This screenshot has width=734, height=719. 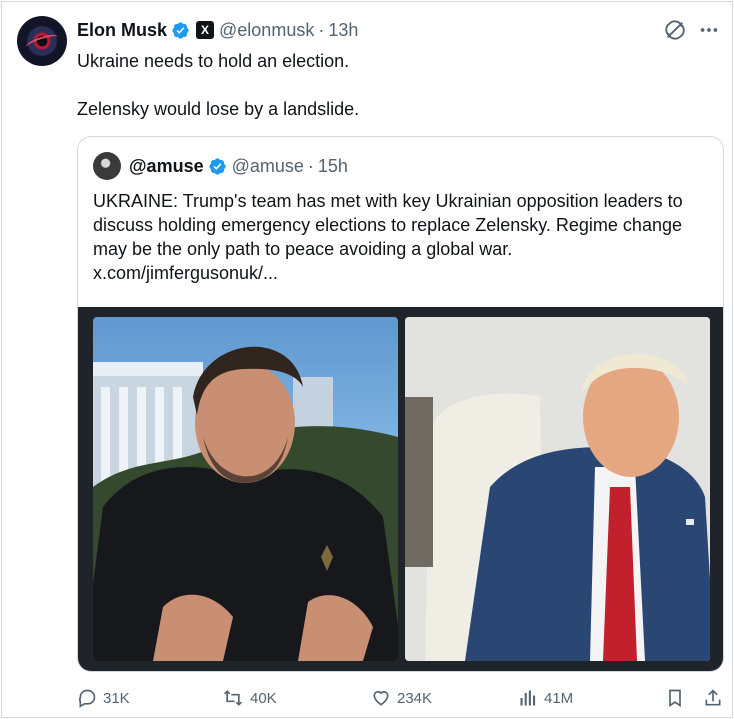 What do you see at coordinates (528, 698) in the screenshot?
I see `views-icon` at bounding box center [528, 698].